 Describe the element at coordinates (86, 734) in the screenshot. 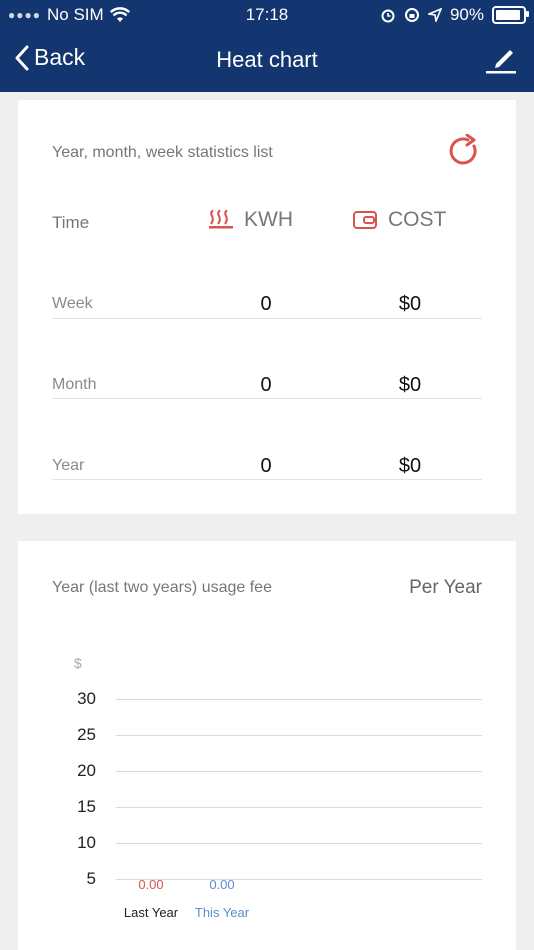

I see `y-tick-label: 25` at that location.